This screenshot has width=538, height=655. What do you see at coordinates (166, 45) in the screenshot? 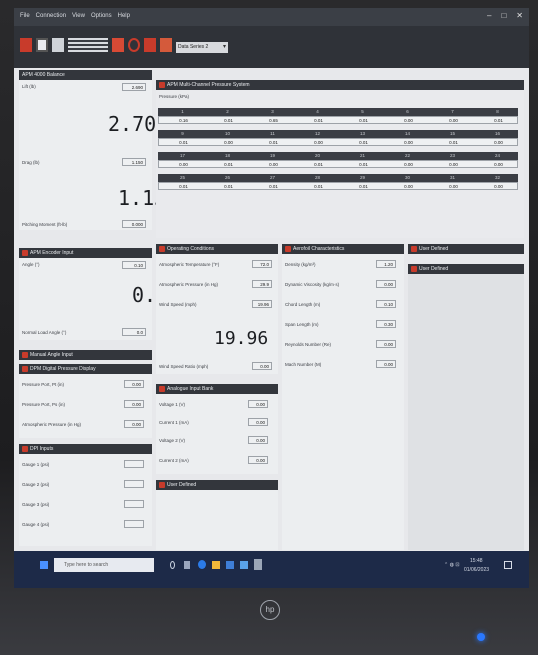
I see `settings-icon` at bounding box center [166, 45].